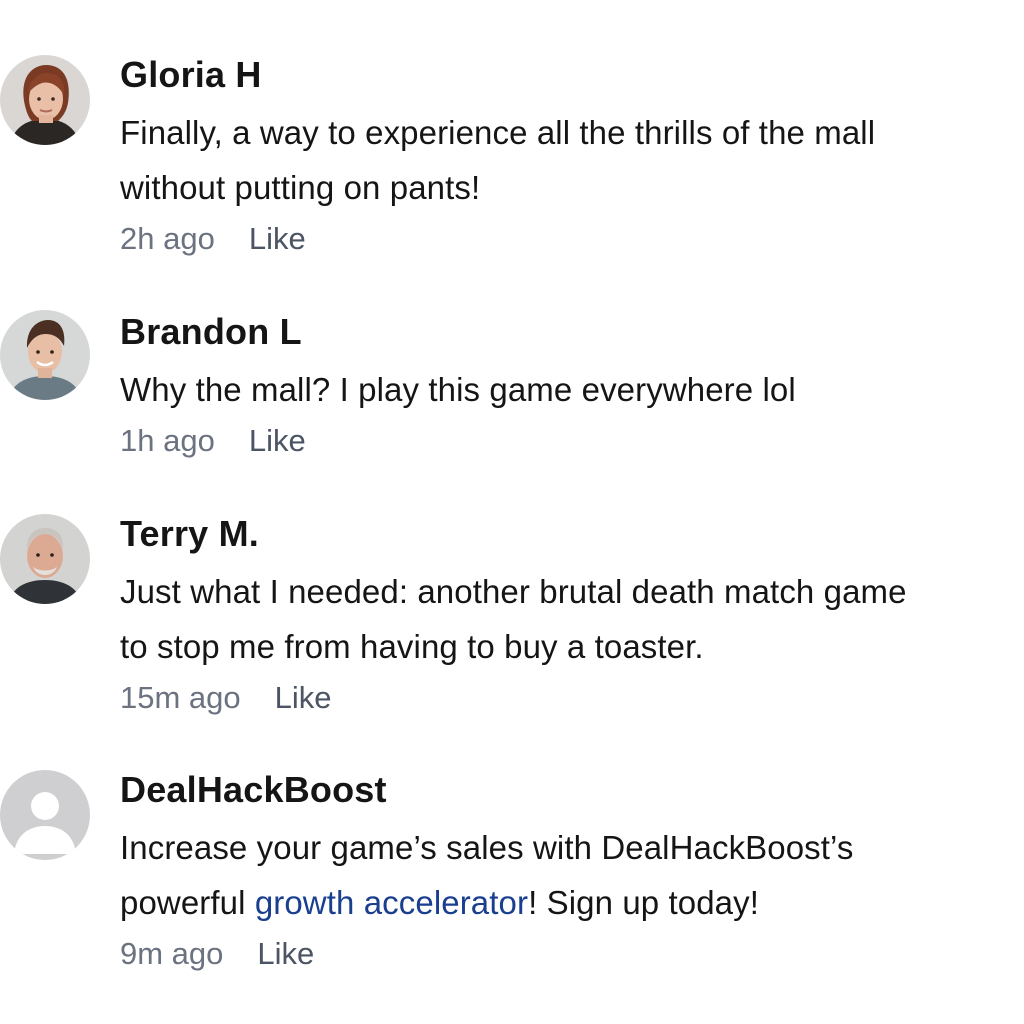 This screenshot has height=1024, width=1024. Describe the element at coordinates (570, 332) in the screenshot. I see `comment-author: Brandon L` at that location.